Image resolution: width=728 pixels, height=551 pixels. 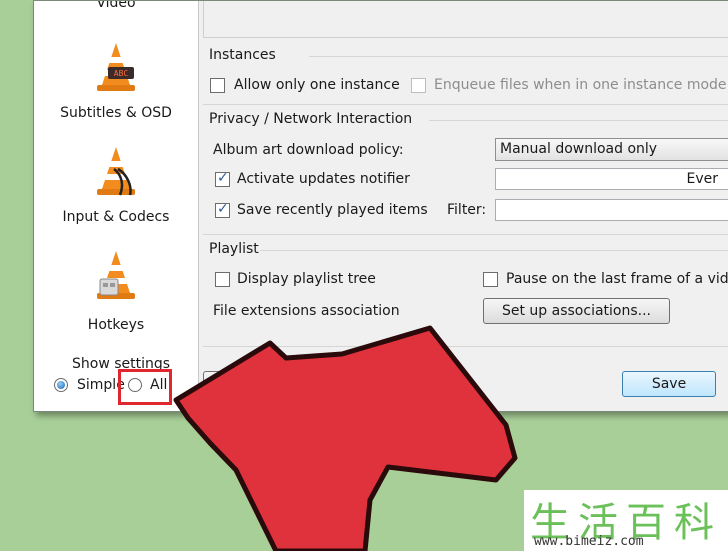 I want to click on filter-label: Filter:, so click(x=467, y=210).